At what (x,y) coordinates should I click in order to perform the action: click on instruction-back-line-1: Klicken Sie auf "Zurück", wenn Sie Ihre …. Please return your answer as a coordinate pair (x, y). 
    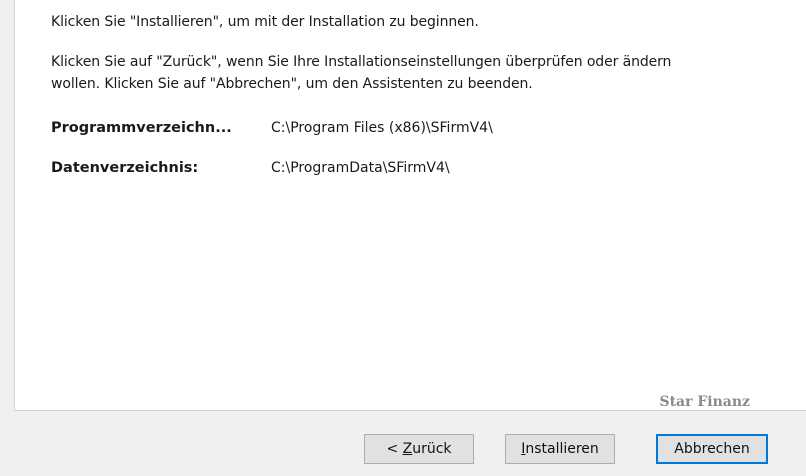
    Looking at the image, I should click on (361, 62).